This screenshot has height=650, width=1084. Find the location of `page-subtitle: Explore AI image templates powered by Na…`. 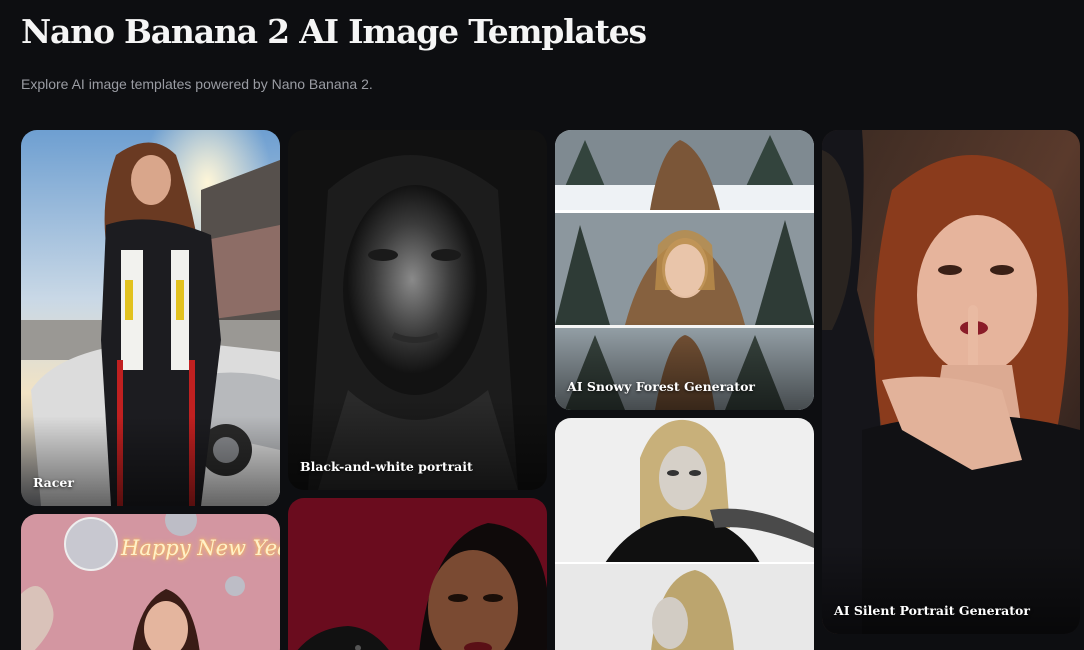

page-subtitle: Explore AI image templates powered by Na… is located at coordinates (197, 84).